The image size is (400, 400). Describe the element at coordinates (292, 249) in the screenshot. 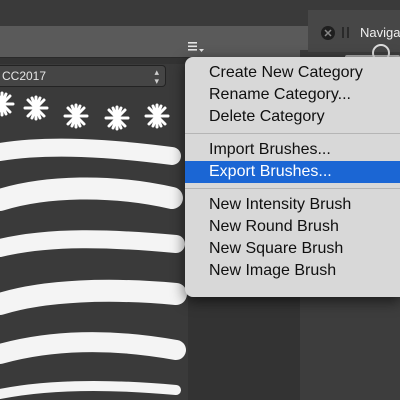

I see `menu-item-new-square-brush: New Square Brush` at that location.